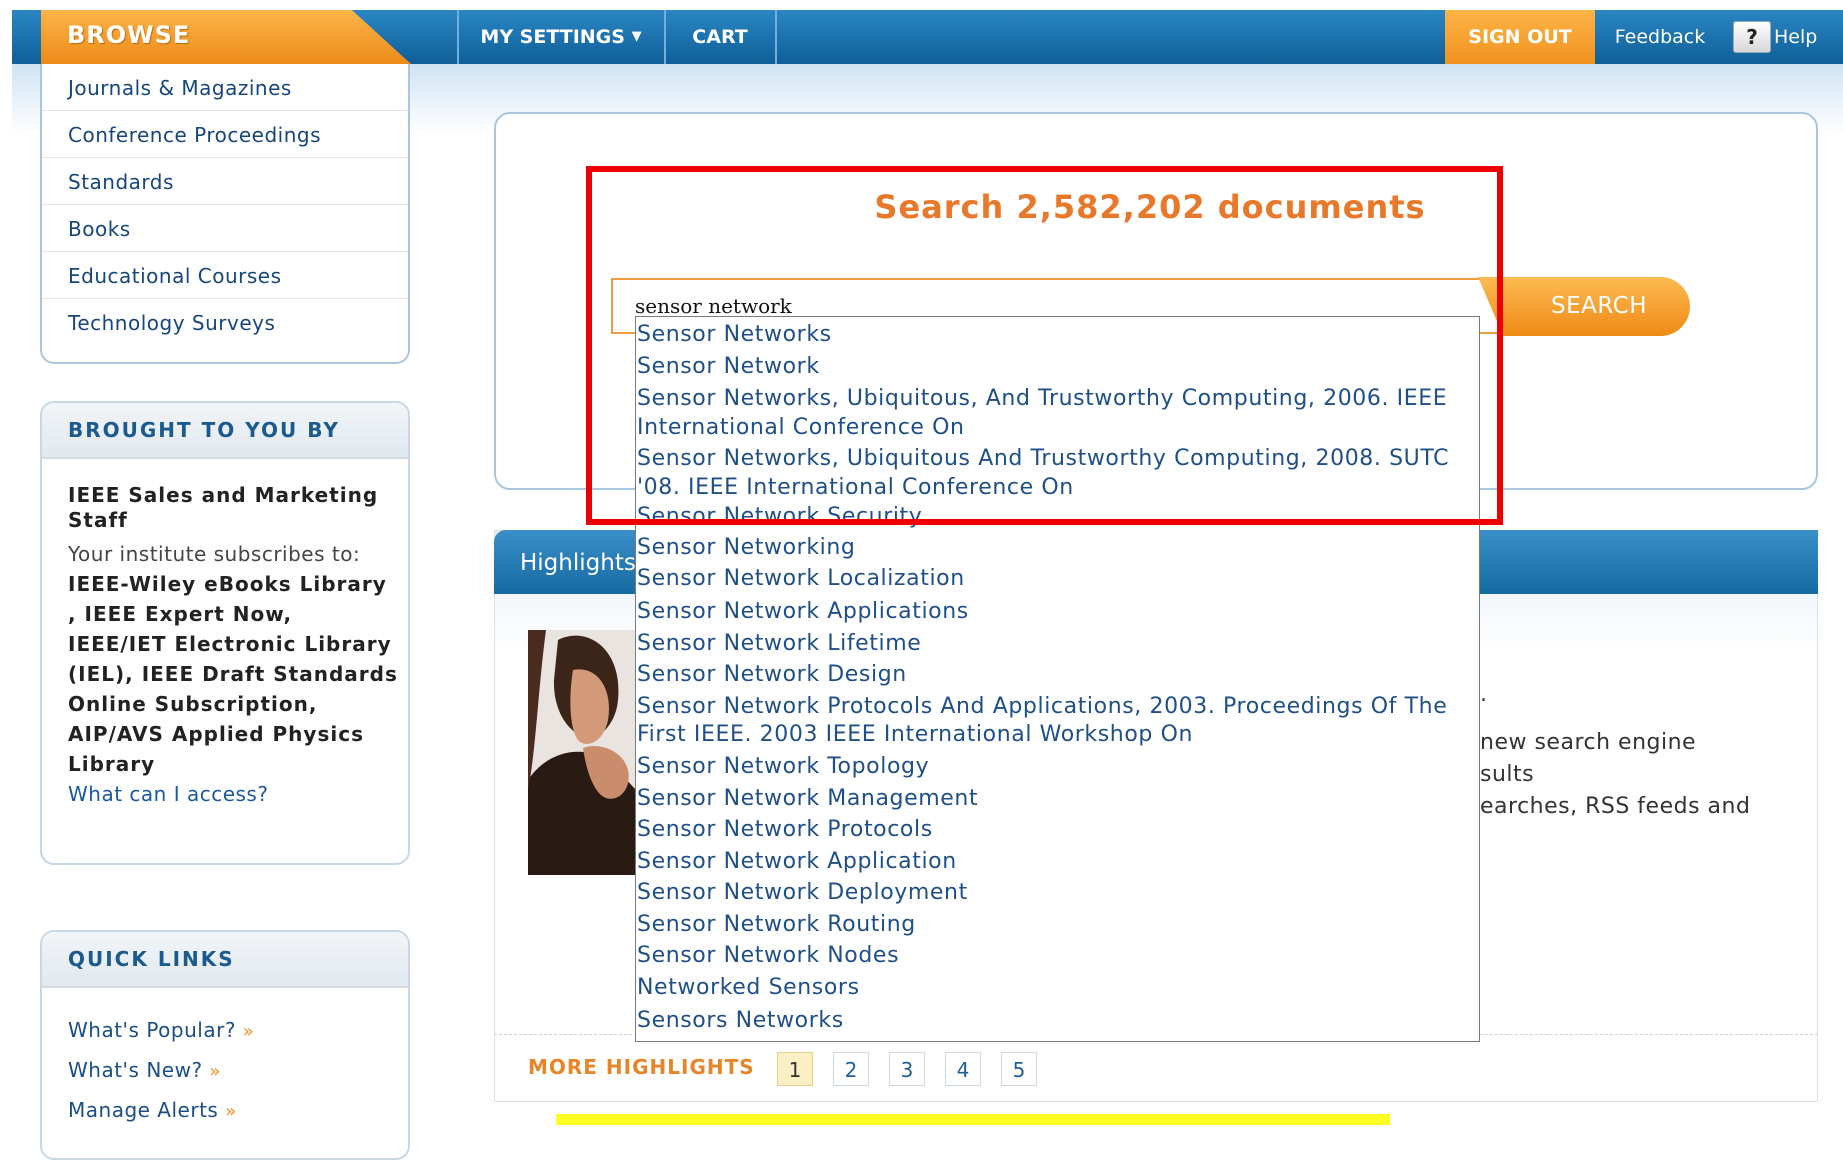  I want to click on brought-to-you-heading: BROUGHT TO YOU BY, so click(225, 431).